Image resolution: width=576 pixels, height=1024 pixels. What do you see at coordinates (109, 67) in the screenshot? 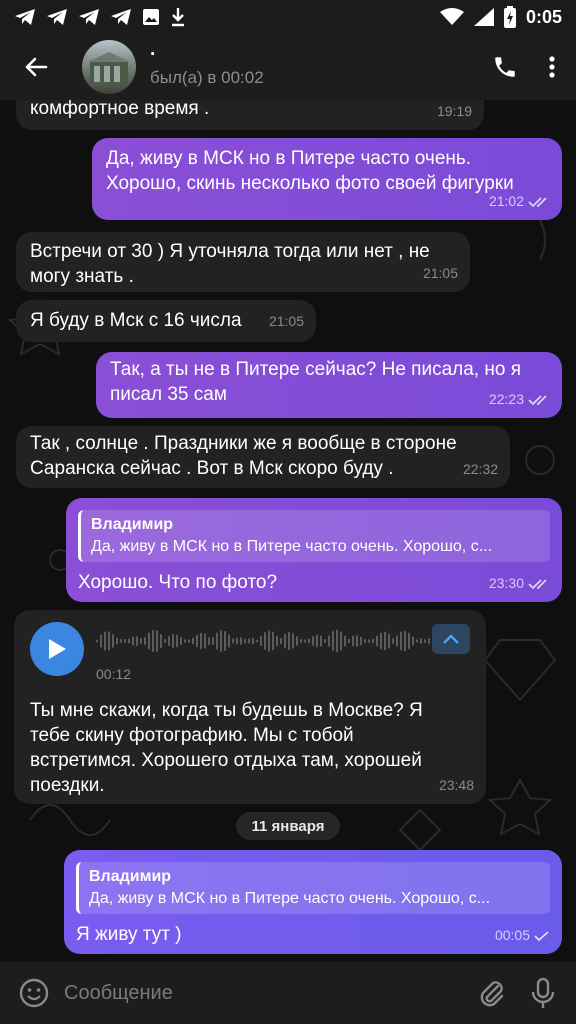
I see `avatar` at bounding box center [109, 67].